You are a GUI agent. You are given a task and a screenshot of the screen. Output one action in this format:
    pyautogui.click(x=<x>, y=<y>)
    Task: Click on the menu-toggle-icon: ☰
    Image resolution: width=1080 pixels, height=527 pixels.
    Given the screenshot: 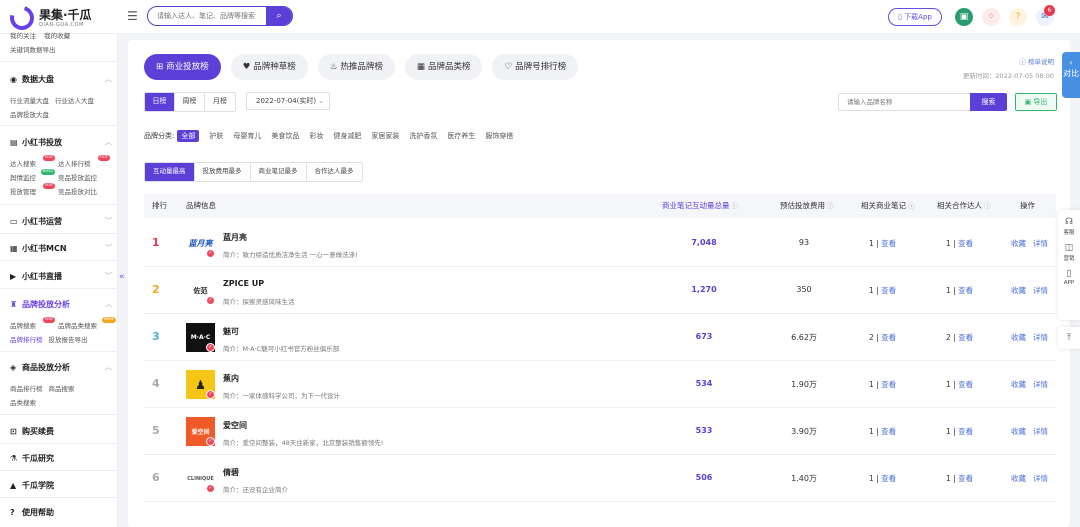 What is the action you would take?
    pyautogui.click(x=132, y=16)
    